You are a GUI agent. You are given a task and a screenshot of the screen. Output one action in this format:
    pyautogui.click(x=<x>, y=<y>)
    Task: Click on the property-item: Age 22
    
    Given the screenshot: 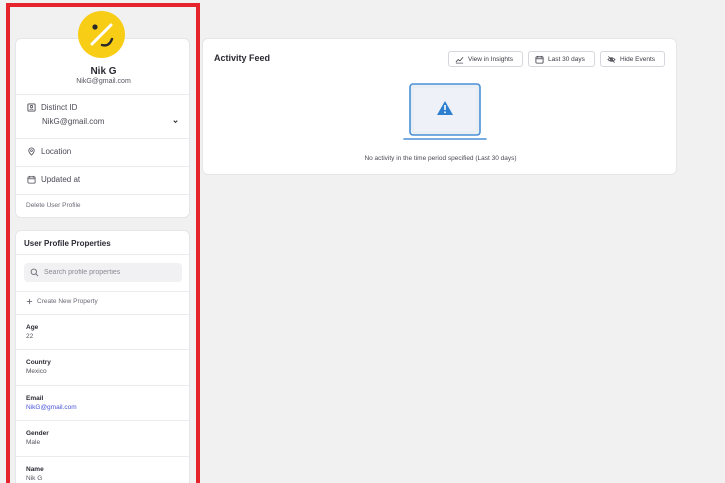 What is the action you would take?
    pyautogui.click(x=32, y=332)
    